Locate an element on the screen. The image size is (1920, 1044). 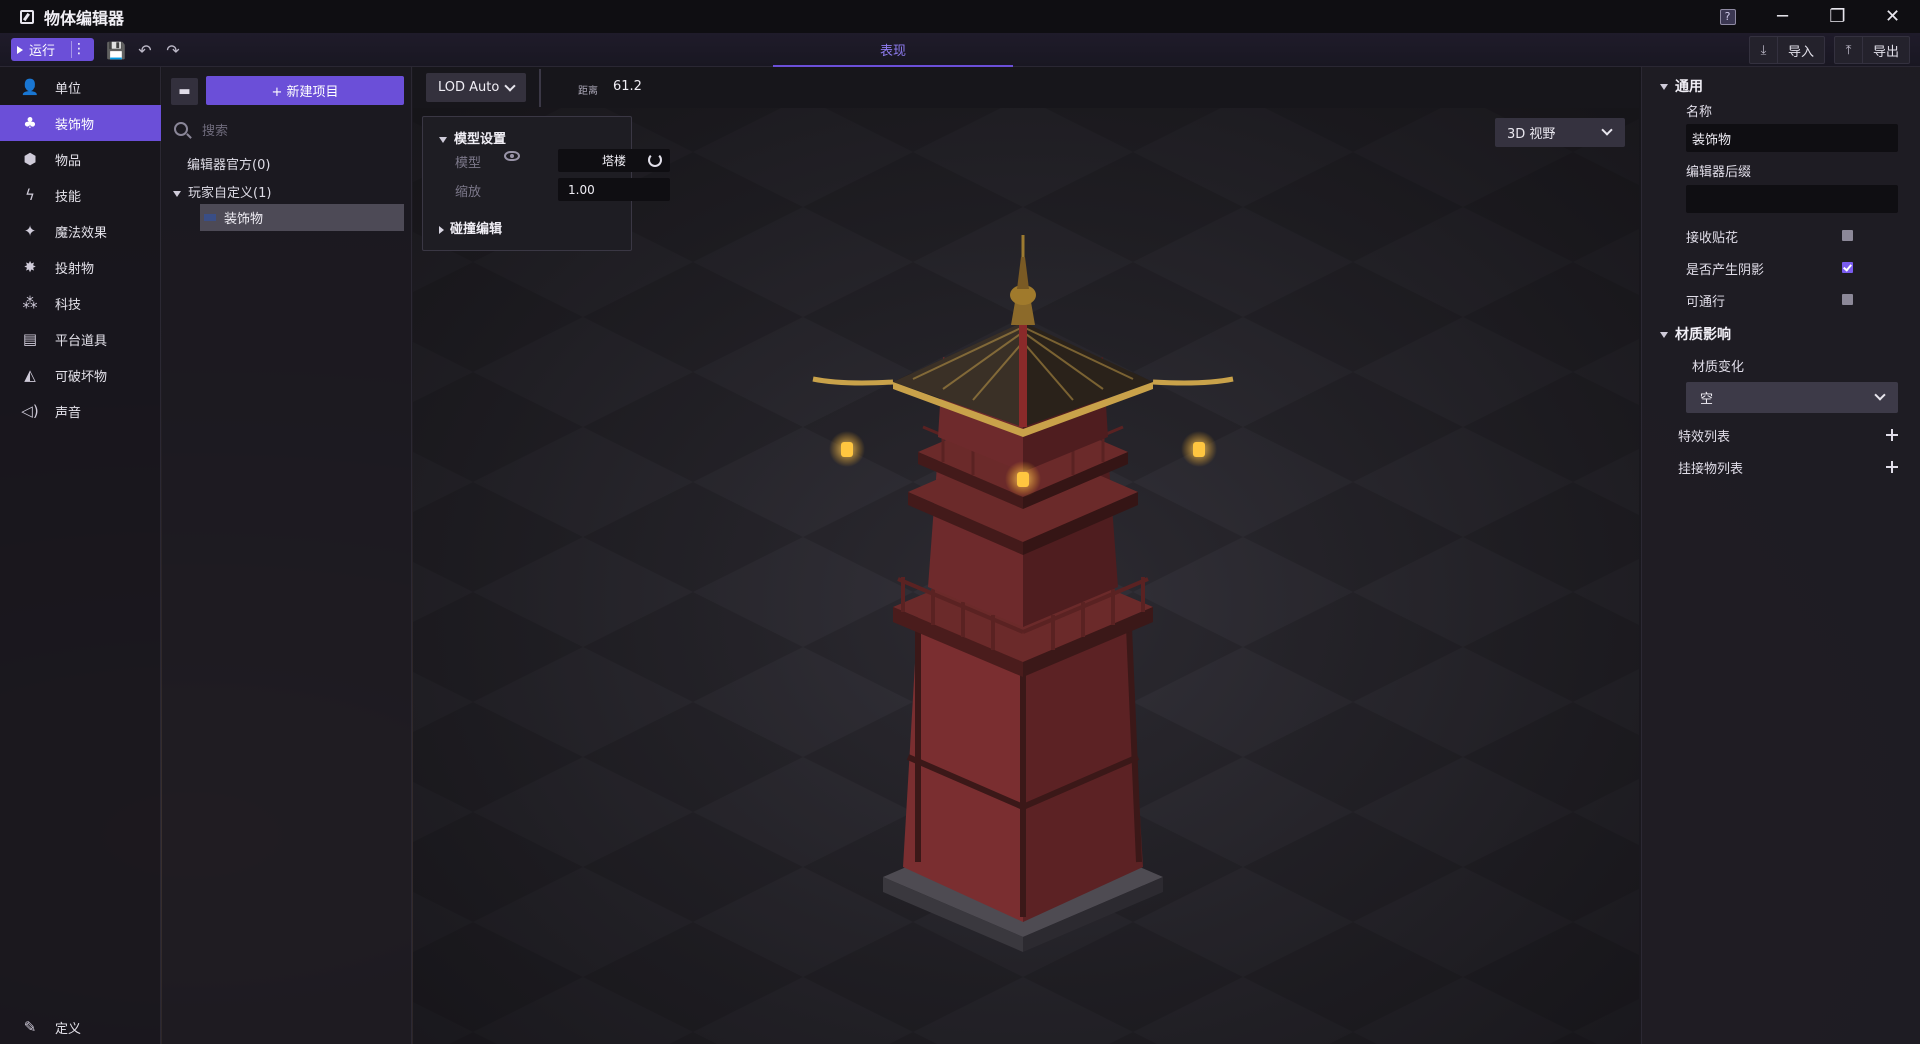
sidebar-item-magic-effect: ✦ 魔法效果 is located at coordinates (80, 231).